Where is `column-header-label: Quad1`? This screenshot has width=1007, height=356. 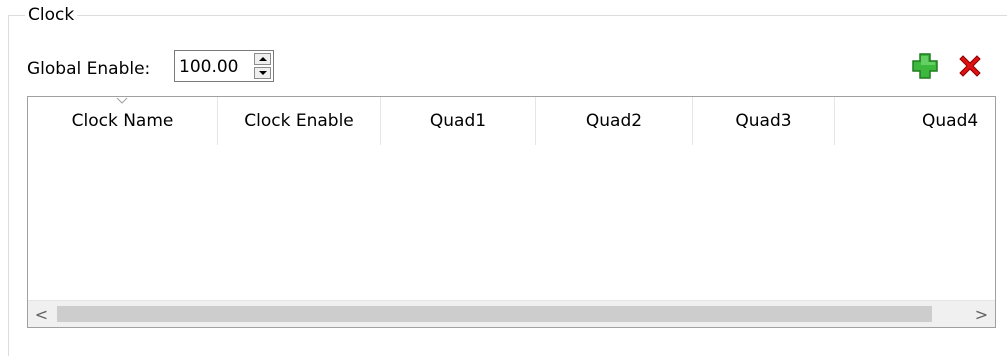 column-header-label: Quad1 is located at coordinates (458, 121).